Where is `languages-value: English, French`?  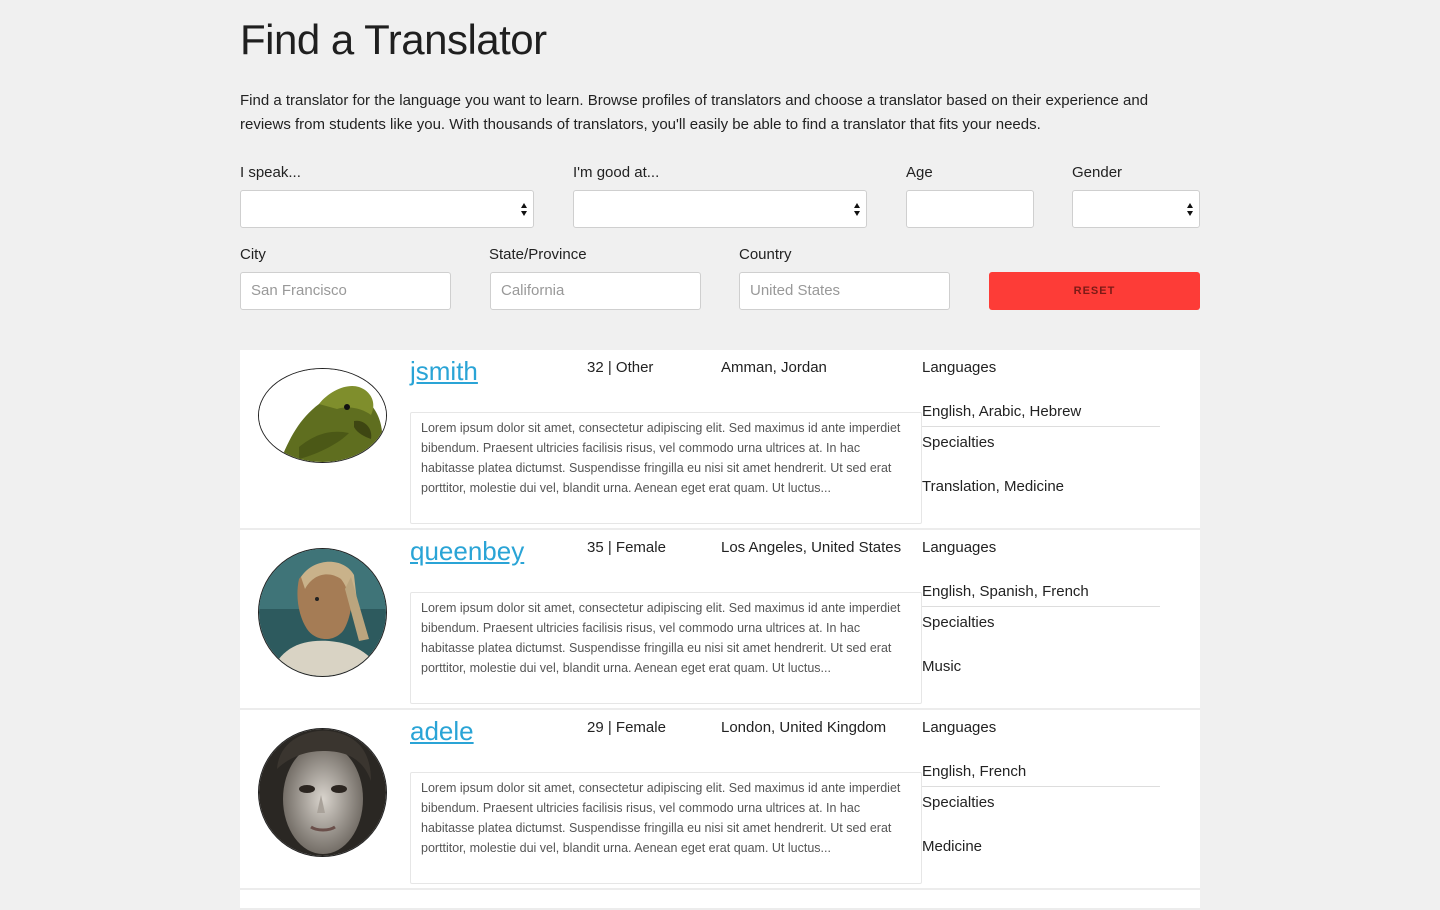 languages-value: English, French is located at coordinates (974, 771).